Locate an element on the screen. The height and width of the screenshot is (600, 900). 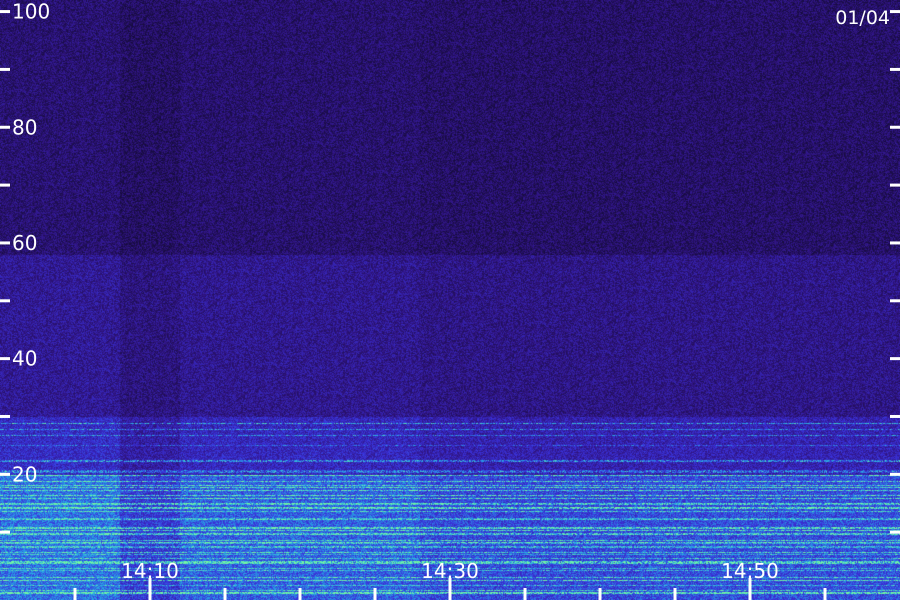
x-tick-label: 14:50 is located at coordinates (750, 571).